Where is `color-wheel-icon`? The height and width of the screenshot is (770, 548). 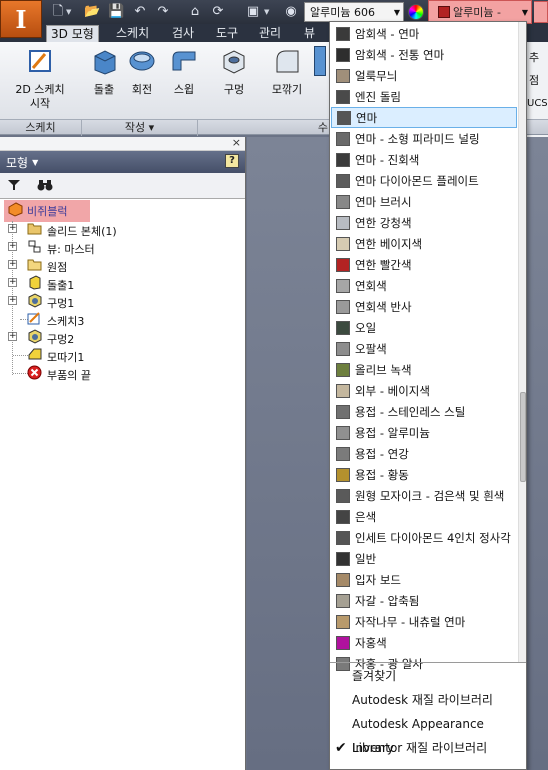
color-wheel-icon is located at coordinates (416, 12).